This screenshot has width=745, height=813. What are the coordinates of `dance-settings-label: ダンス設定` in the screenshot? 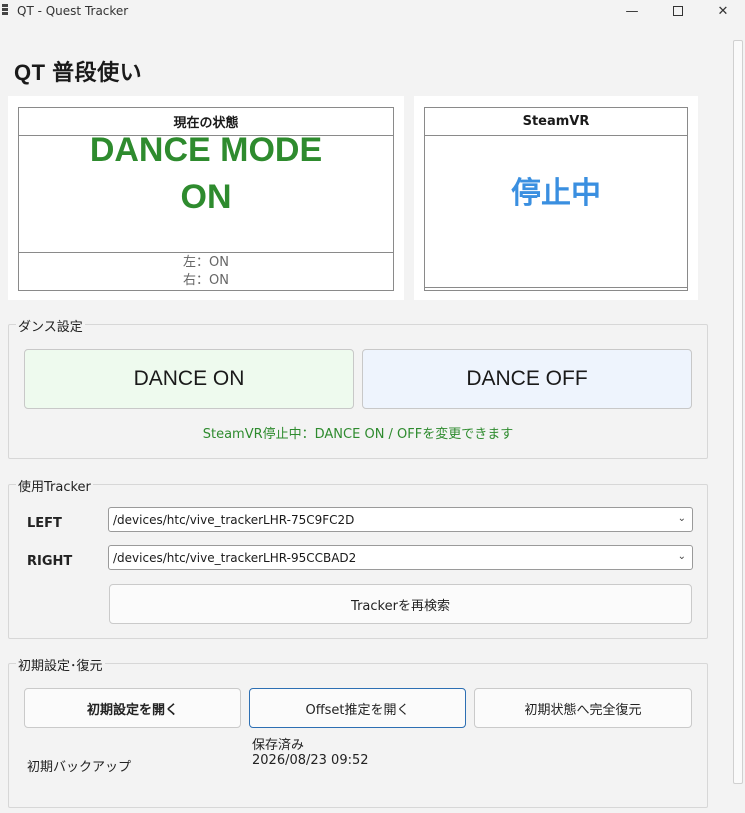 It's located at (50, 325).